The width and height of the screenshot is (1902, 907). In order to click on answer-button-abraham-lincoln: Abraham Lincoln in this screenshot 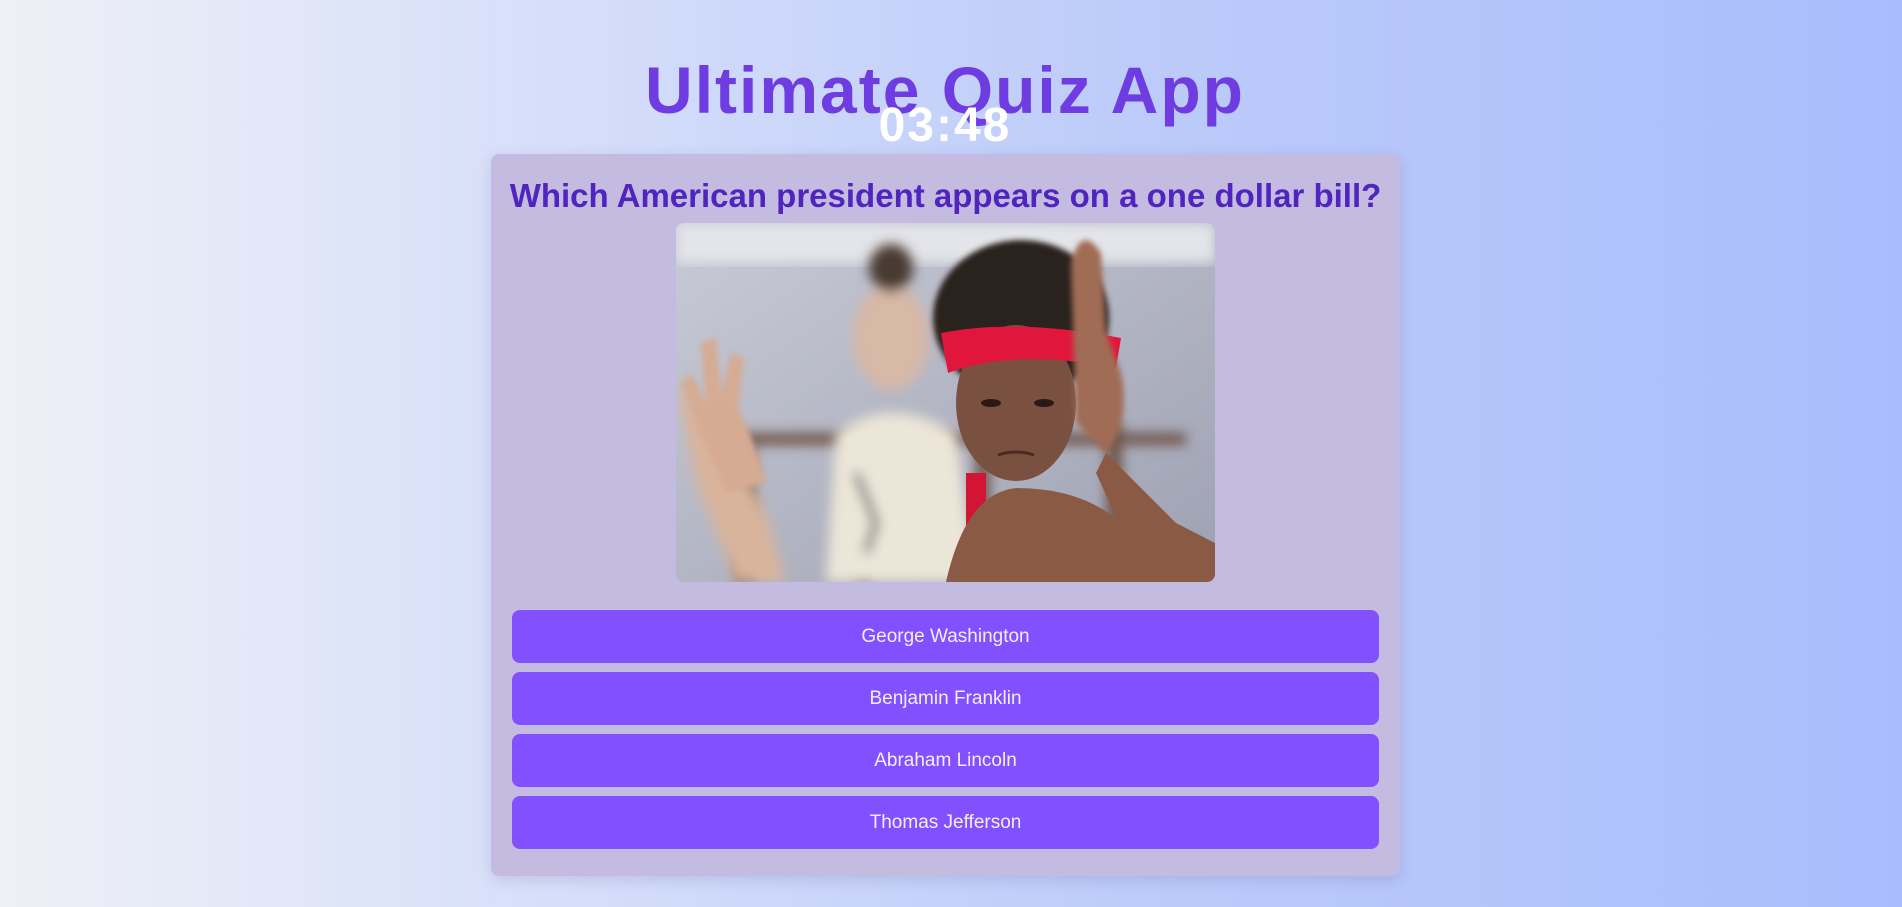, I will do `click(945, 760)`.